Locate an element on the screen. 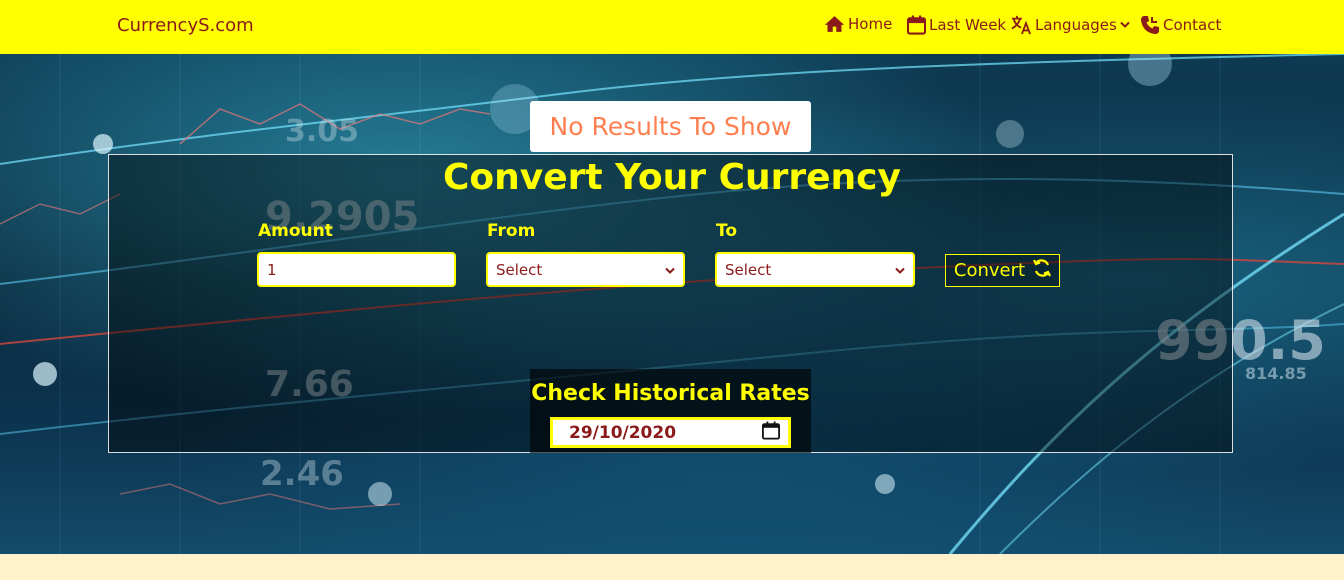 The height and width of the screenshot is (580, 1344). from-currency-select: Select is located at coordinates (585, 269).